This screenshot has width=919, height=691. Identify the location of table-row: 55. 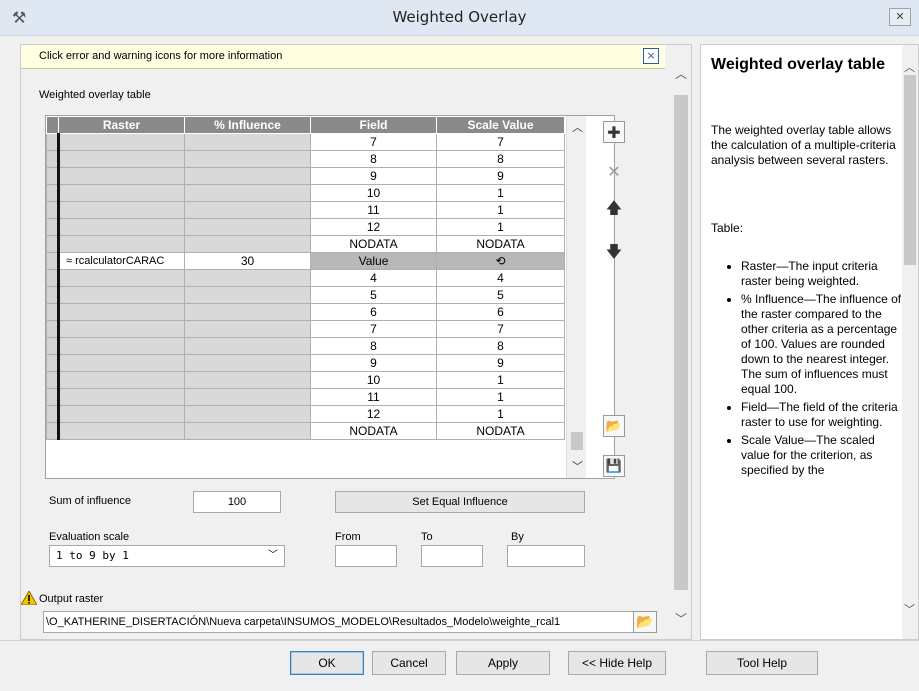
(305, 295).